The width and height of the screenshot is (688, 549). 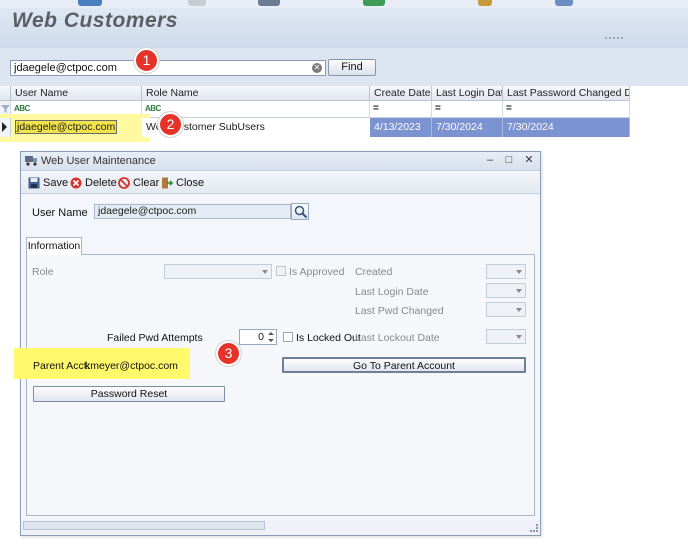 I want to click on clear-button: Clear, so click(x=138, y=183).